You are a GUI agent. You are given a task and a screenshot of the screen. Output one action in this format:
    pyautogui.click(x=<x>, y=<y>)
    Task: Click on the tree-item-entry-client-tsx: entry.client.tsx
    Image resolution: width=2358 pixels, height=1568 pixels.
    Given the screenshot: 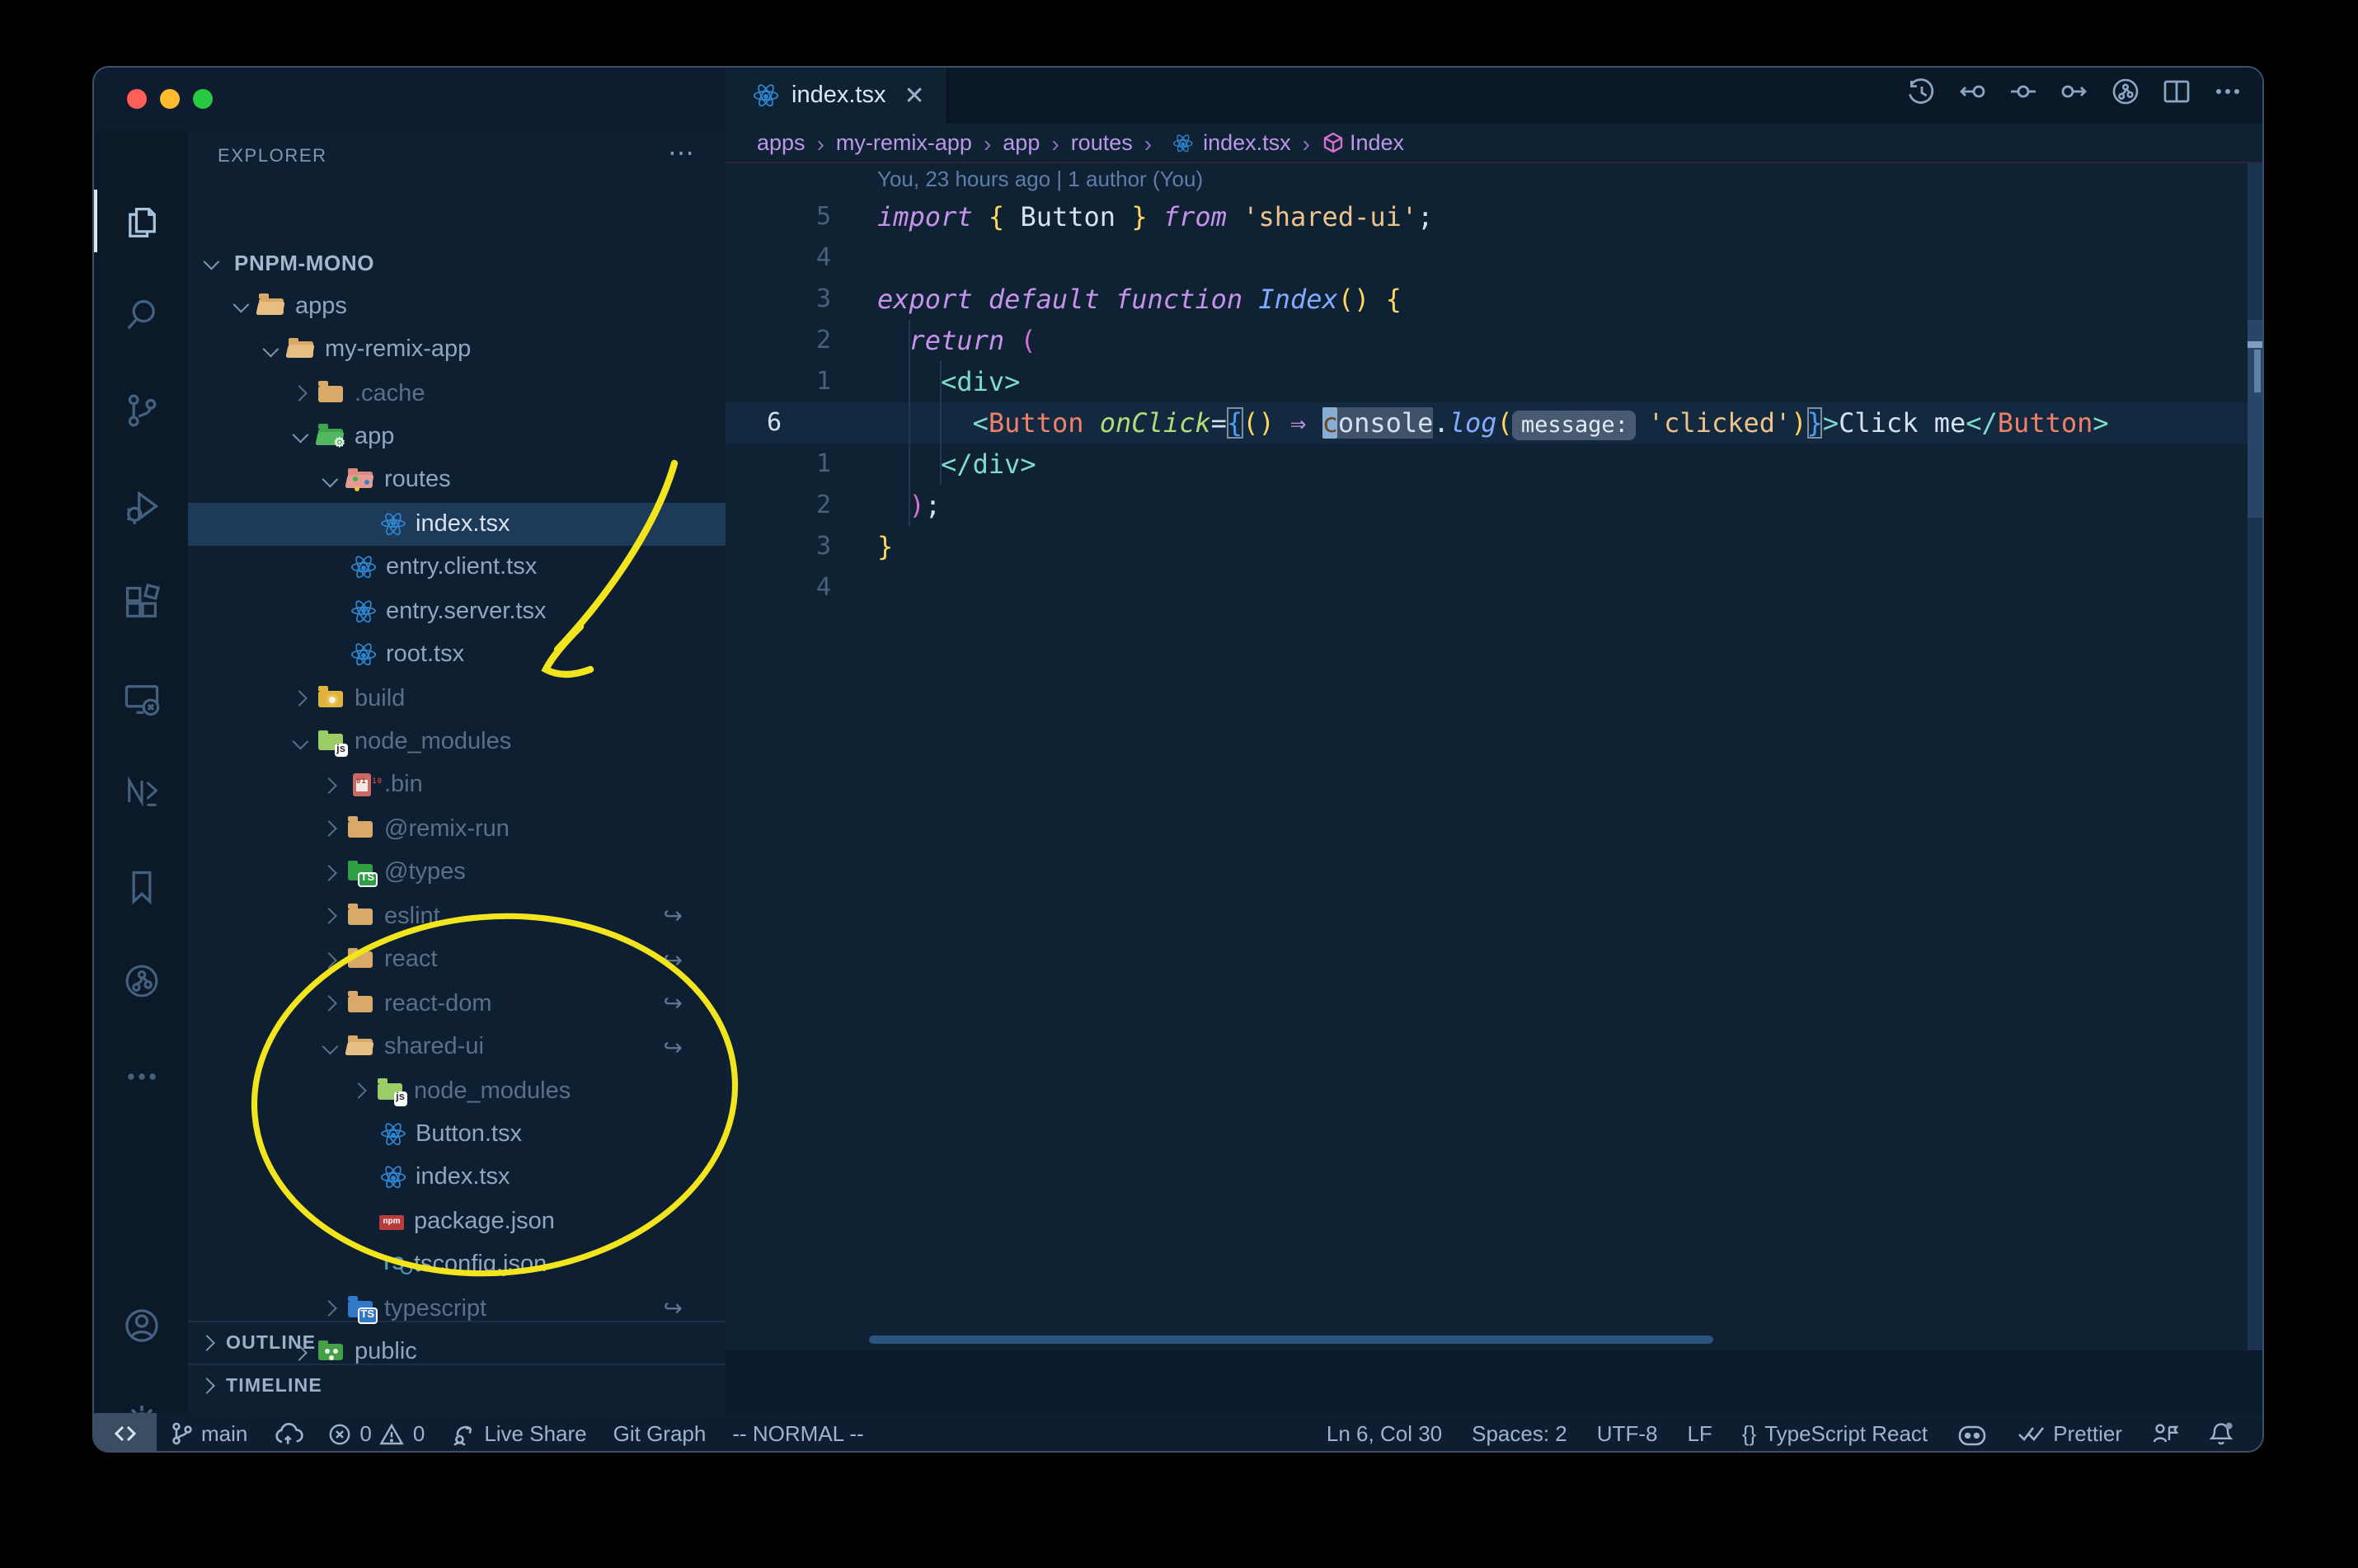 What is the action you would take?
    pyautogui.click(x=457, y=567)
    